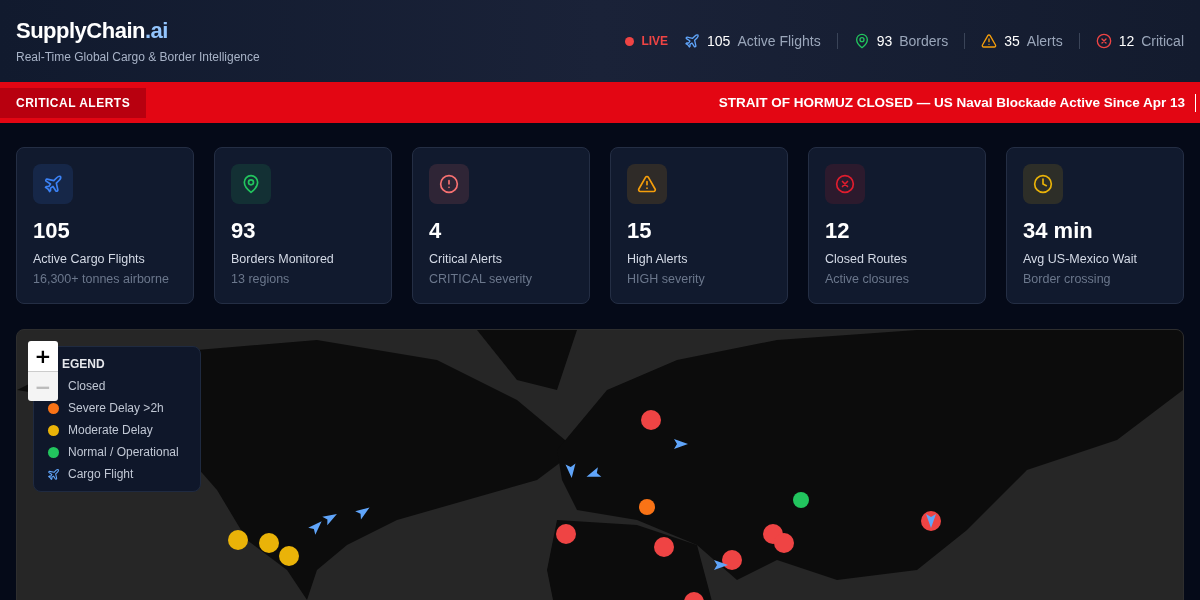 This screenshot has height=600, width=1200. What do you see at coordinates (481, 279) in the screenshot?
I see `card-subtitle: CRITICAL severity` at bounding box center [481, 279].